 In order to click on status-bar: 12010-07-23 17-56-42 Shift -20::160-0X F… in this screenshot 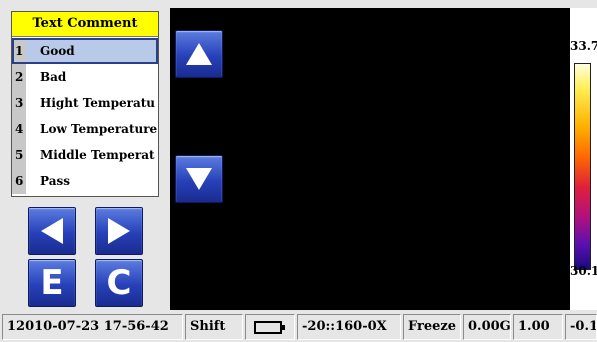, I will do `click(298, 327)`.